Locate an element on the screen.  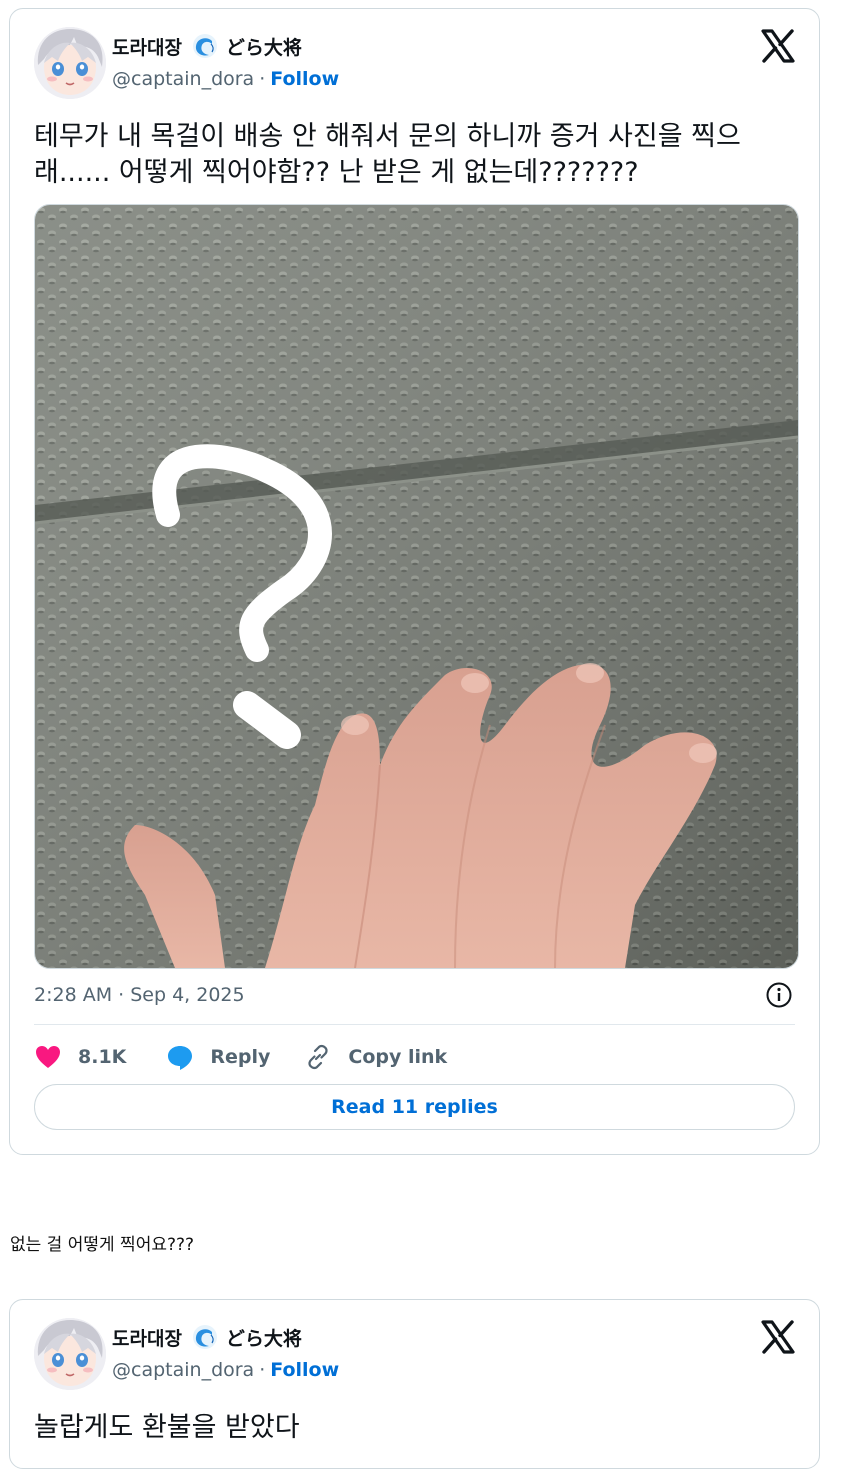
reply-label: Reply is located at coordinates (240, 1057).